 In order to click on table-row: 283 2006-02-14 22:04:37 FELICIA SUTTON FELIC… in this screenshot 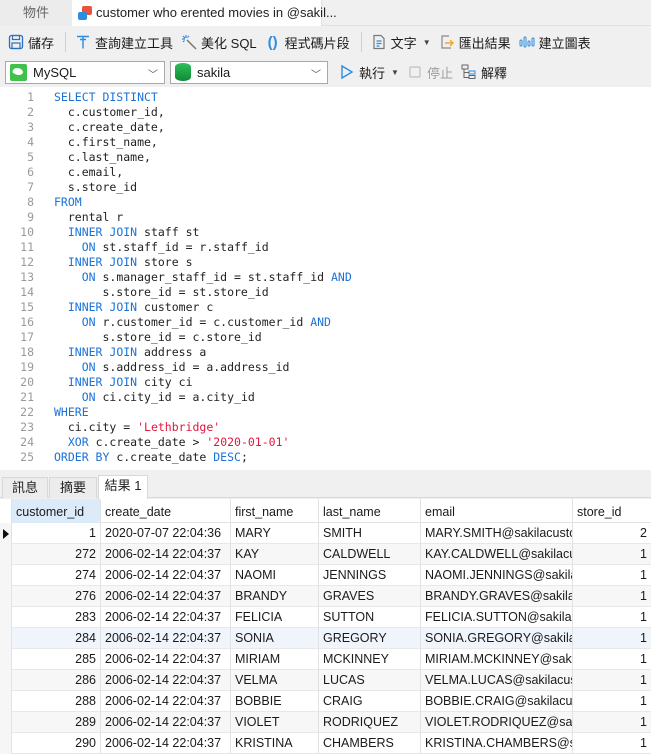, I will do `click(325, 617)`.